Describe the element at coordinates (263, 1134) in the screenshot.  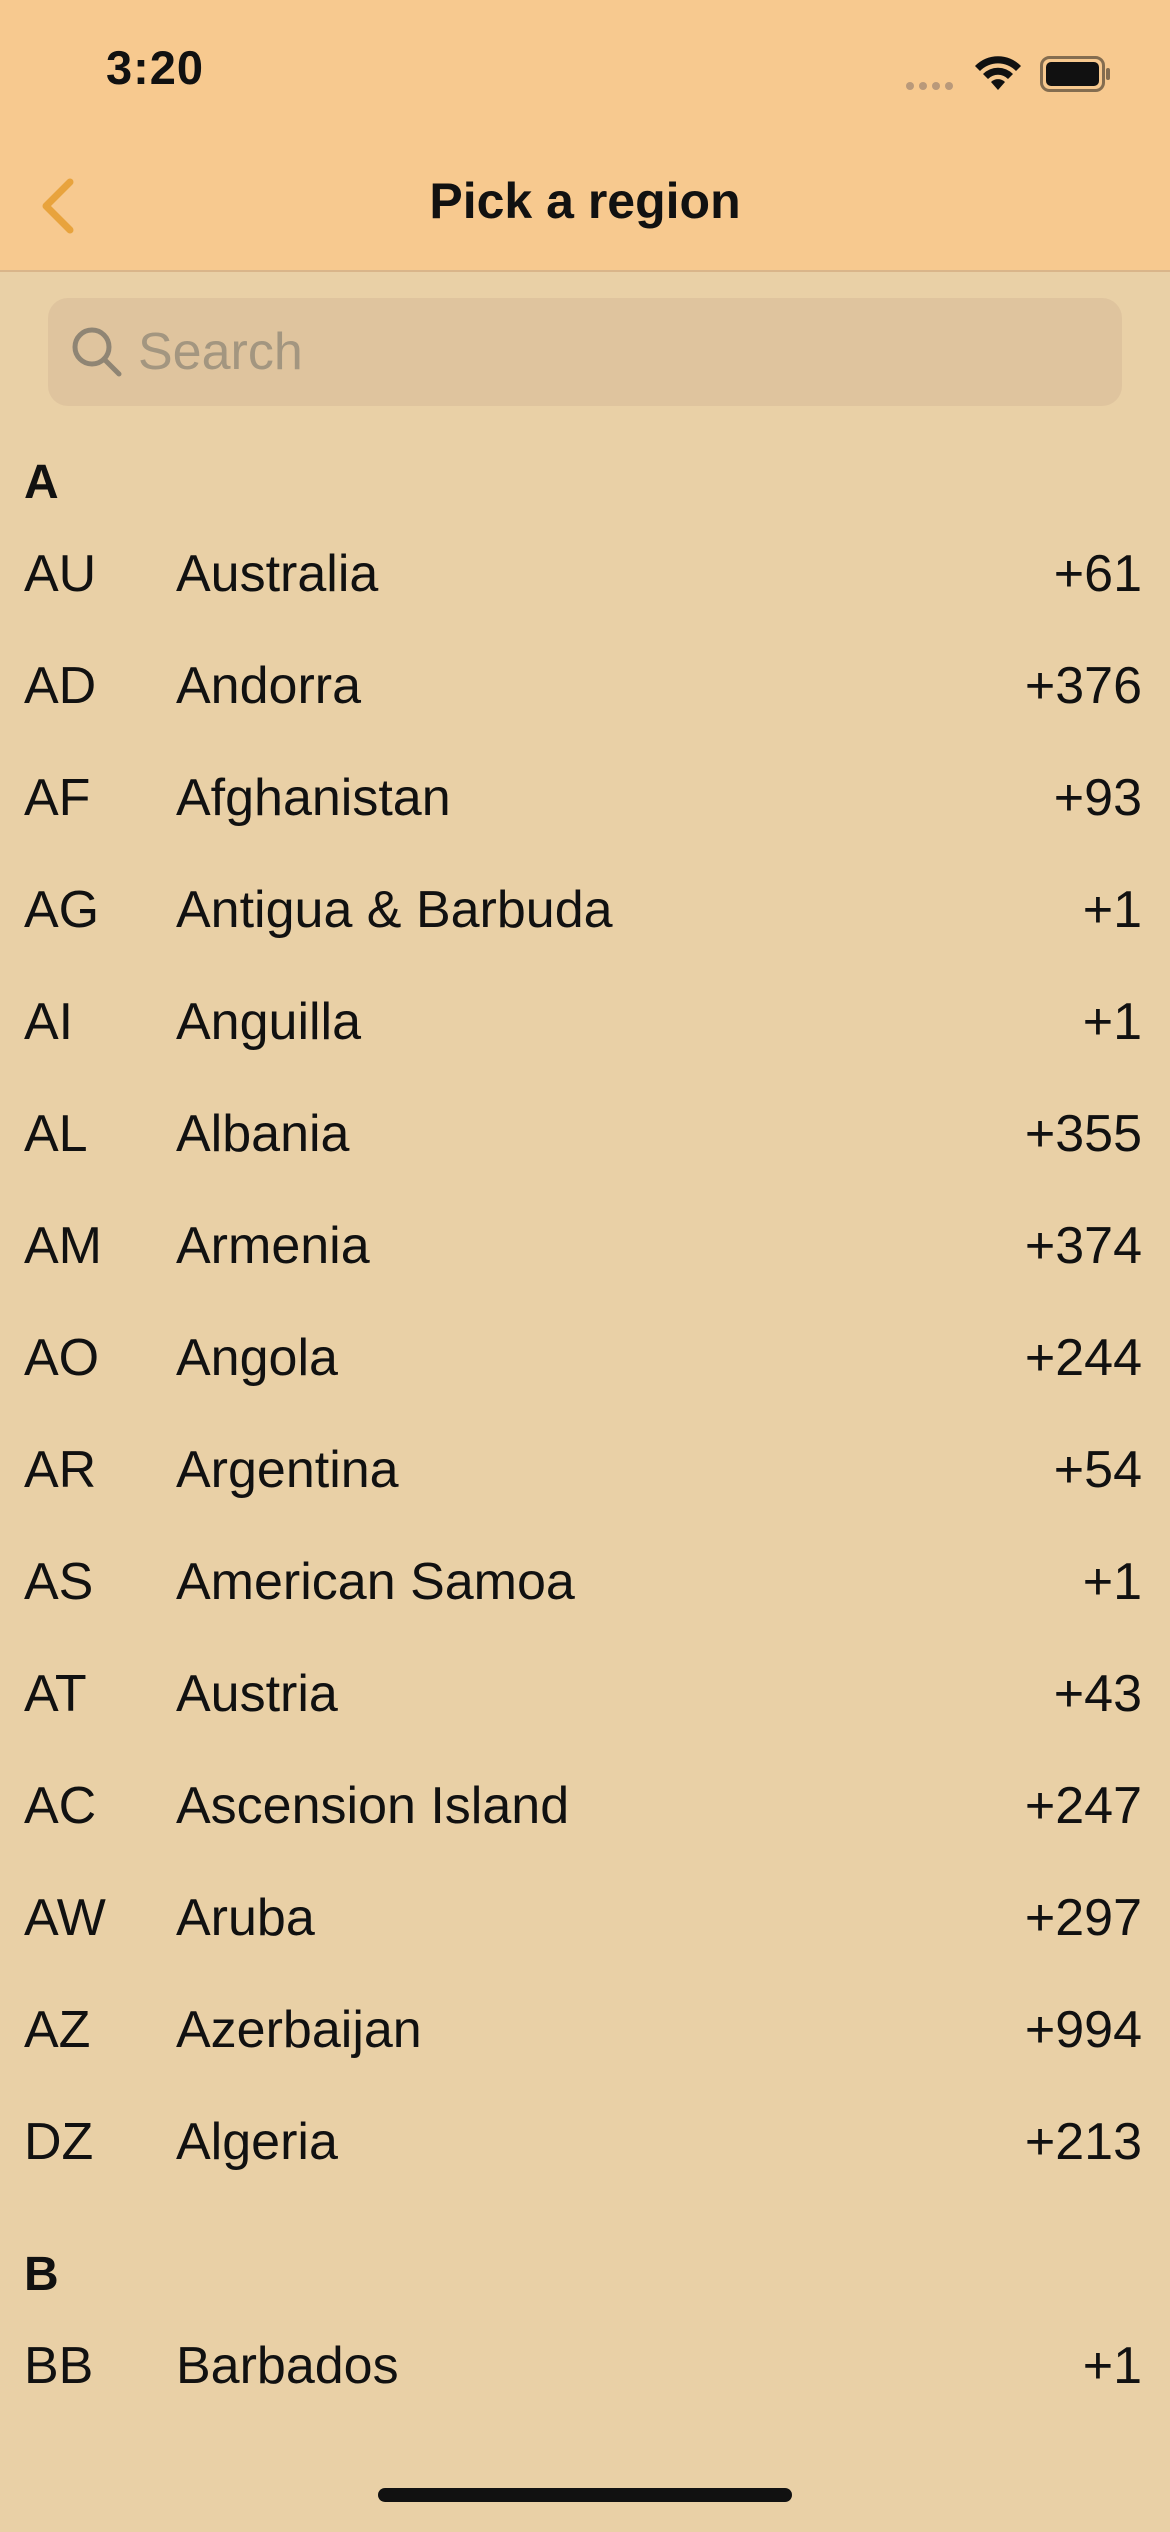
I see `region-name: Albania` at that location.